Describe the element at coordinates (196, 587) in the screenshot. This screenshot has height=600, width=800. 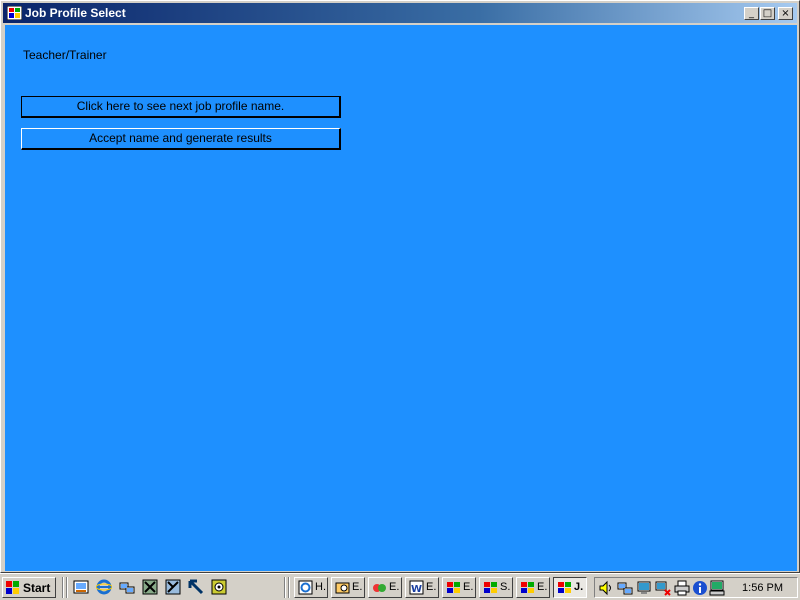
I see `cursor-tool-icon` at that location.